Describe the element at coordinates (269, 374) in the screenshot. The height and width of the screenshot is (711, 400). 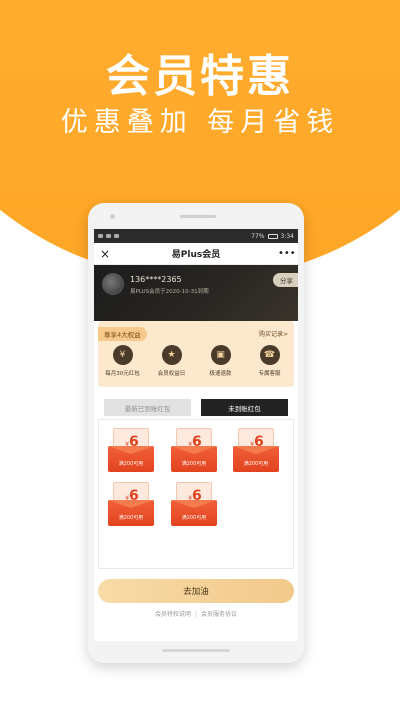
I see `benefit-label: 专属客服` at that location.